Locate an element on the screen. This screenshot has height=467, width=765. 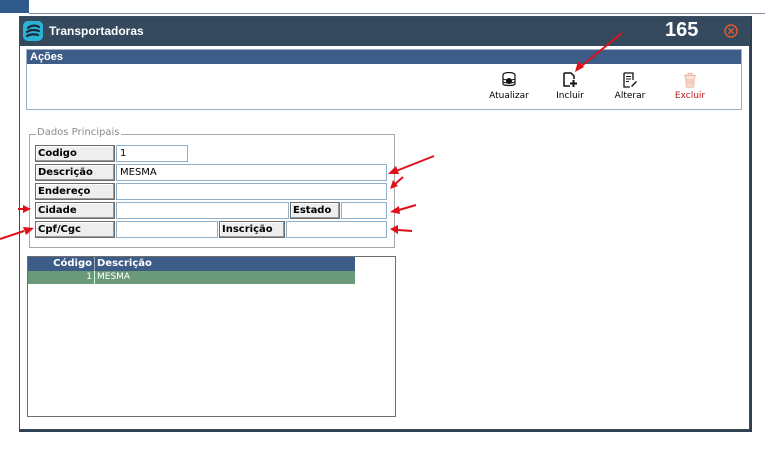
grid-header: Código Descrição is located at coordinates (191, 264).